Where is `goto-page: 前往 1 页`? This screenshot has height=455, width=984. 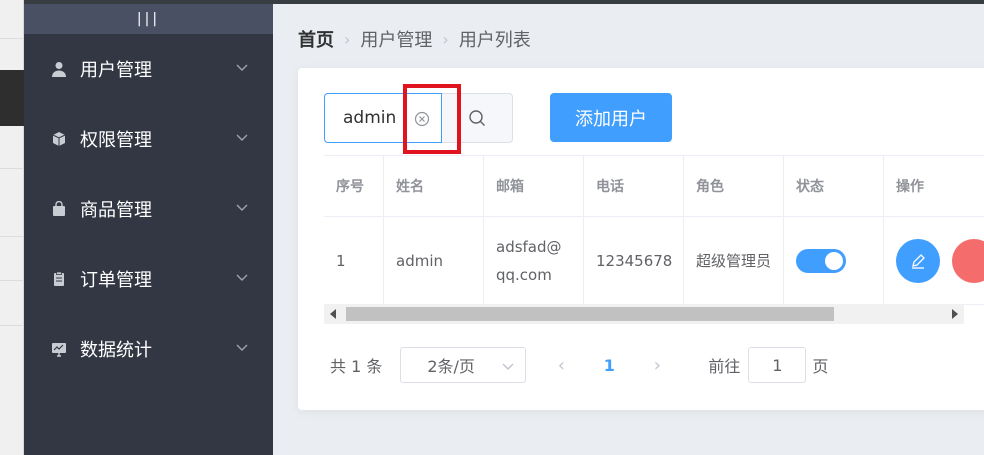 goto-page: 前往 1 页 is located at coordinates (768, 365).